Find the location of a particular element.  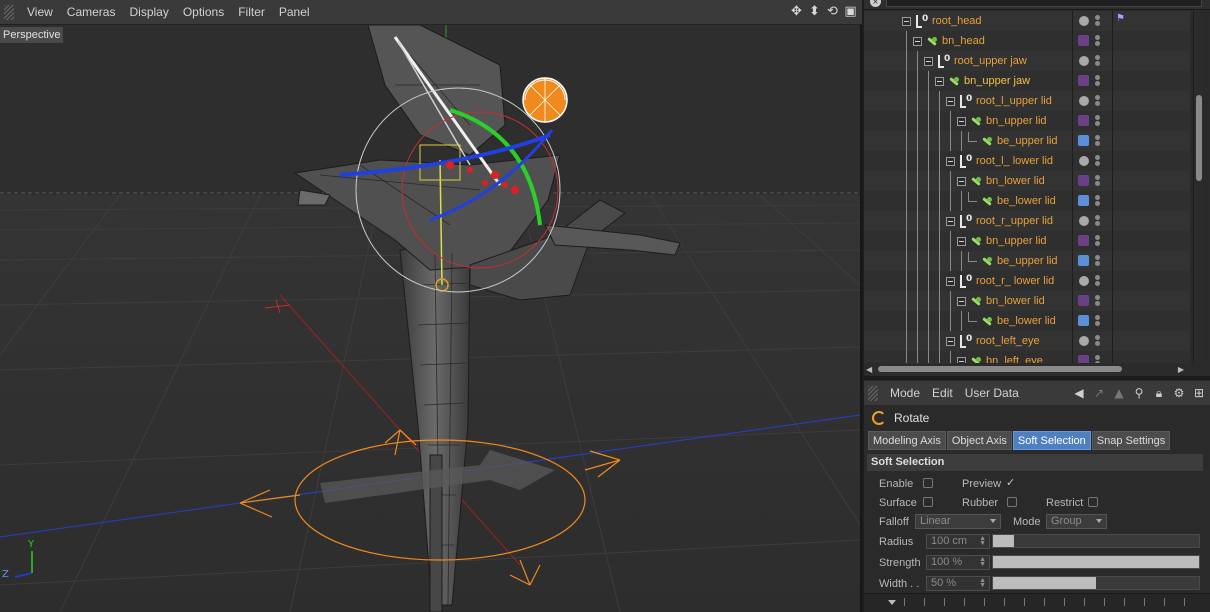

object-name: root_head is located at coordinates (957, 21).